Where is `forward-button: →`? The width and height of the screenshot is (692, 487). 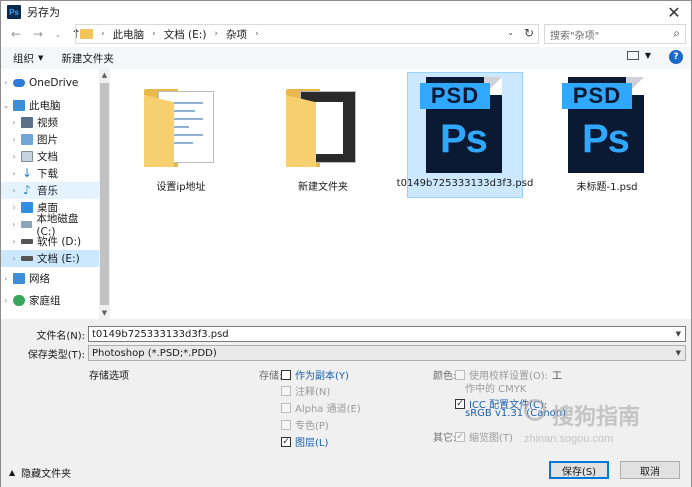 forward-button: → is located at coordinates (38, 34).